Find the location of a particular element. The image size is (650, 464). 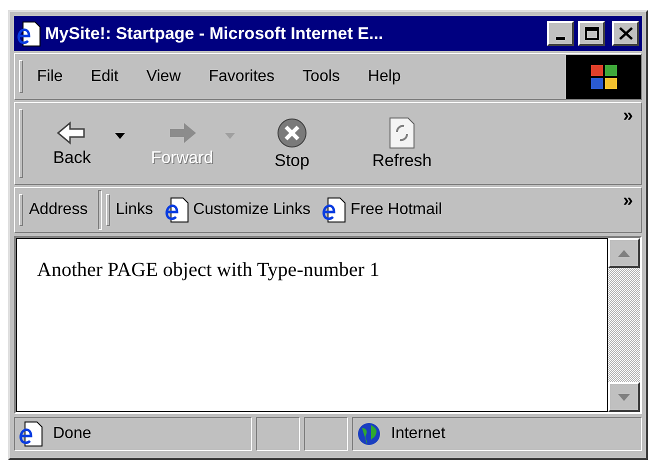

scroll-down-button is located at coordinates (624, 397).